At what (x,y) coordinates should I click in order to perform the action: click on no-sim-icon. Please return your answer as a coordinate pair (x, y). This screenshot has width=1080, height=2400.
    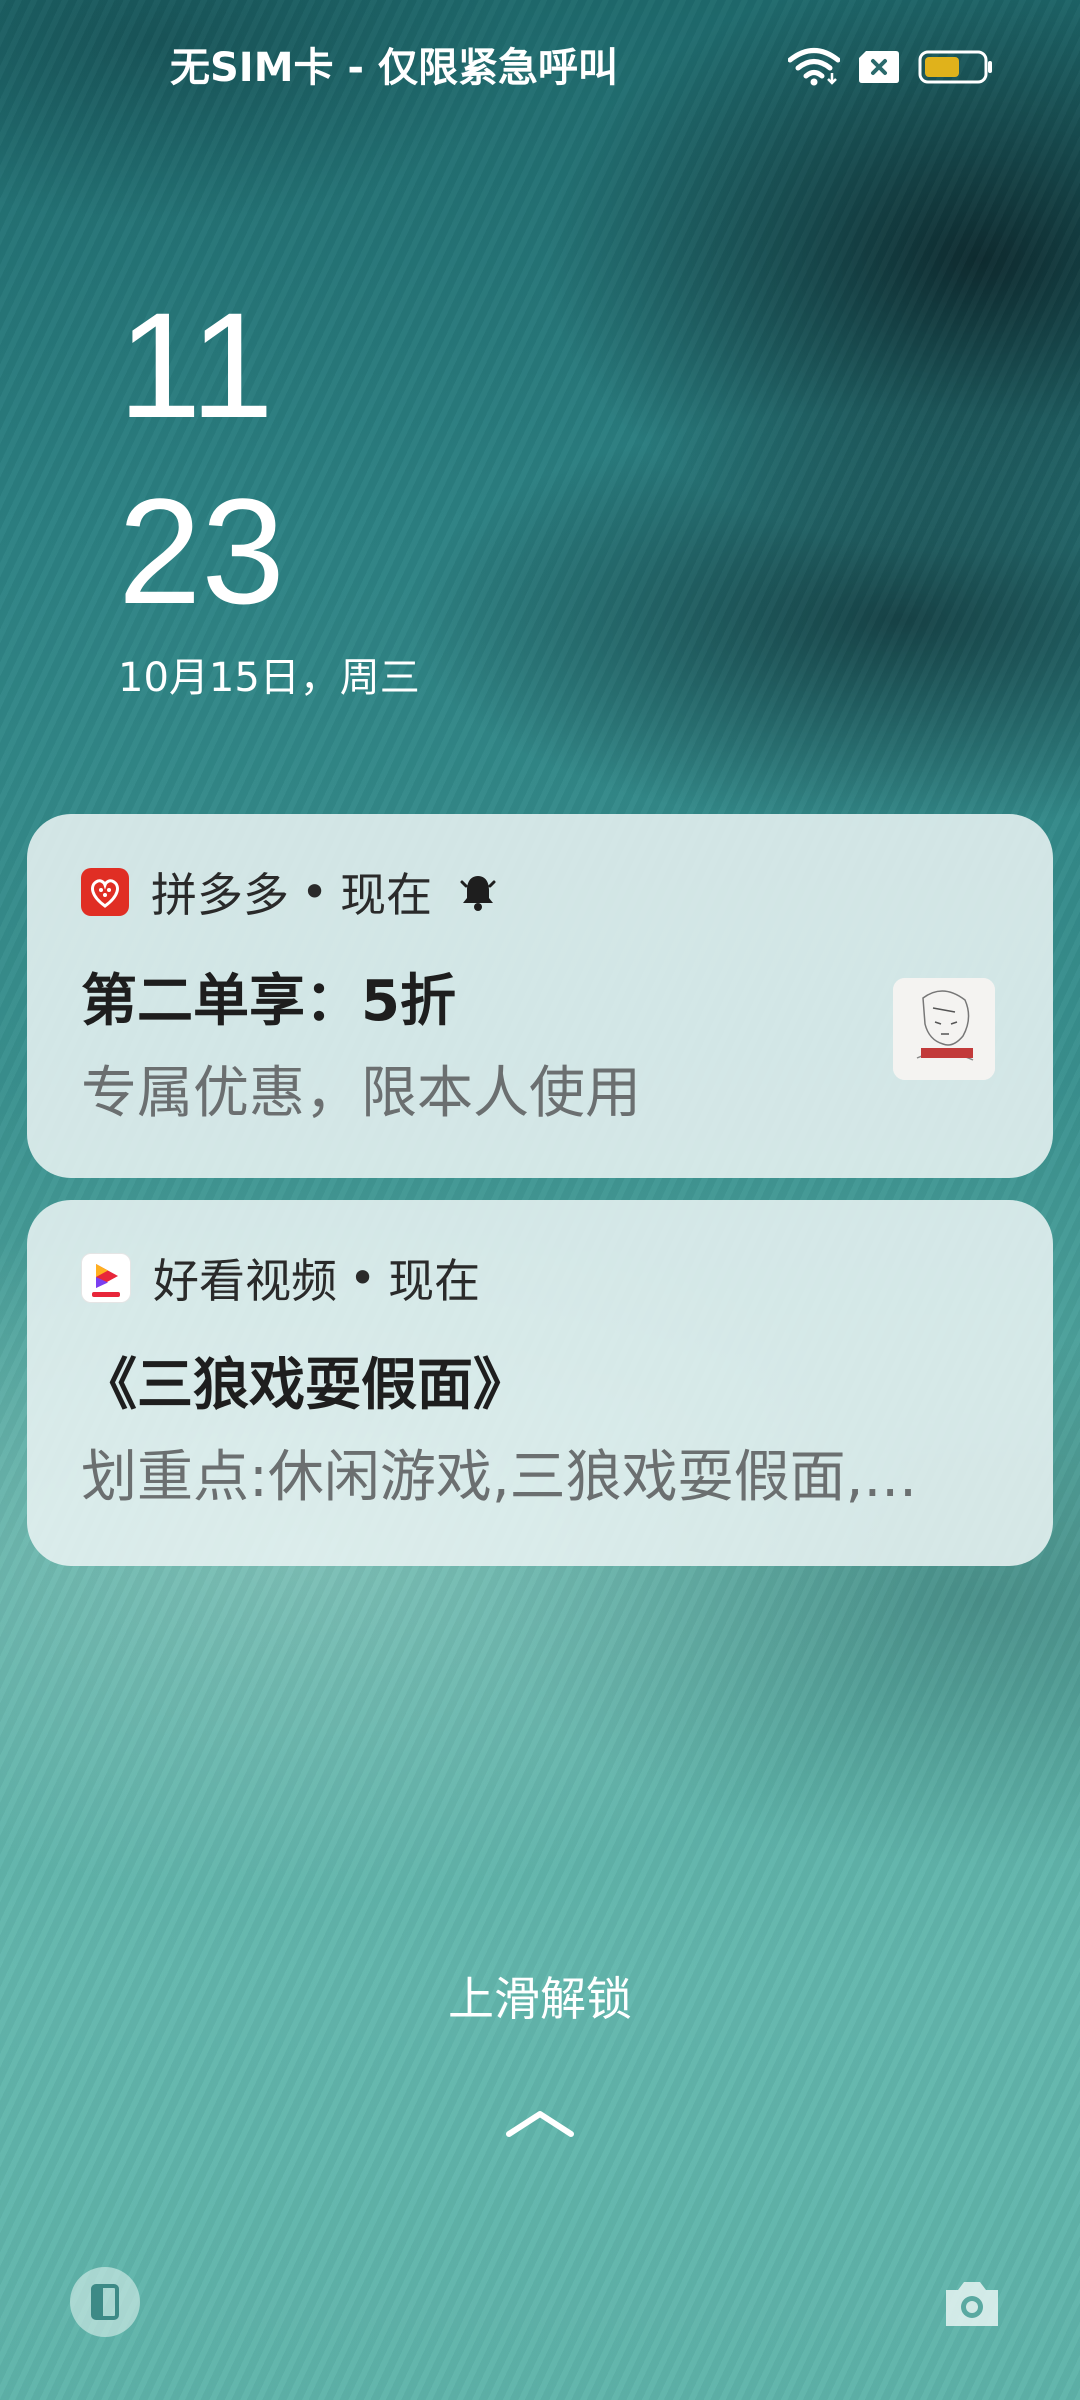
    Looking at the image, I should click on (879, 67).